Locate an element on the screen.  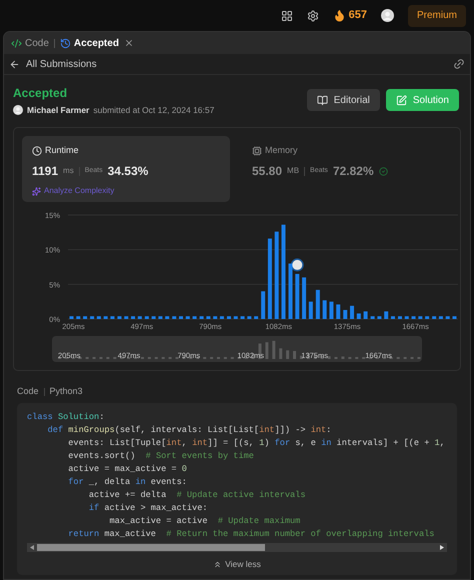
edit-icon is located at coordinates (401, 100).